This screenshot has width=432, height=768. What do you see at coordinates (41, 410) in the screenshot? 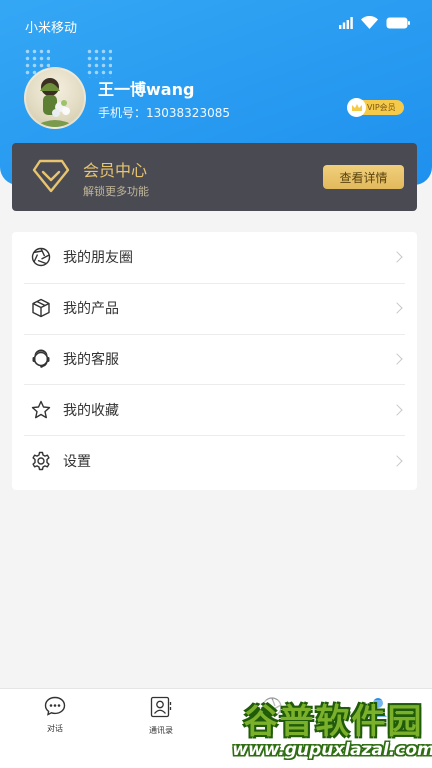
I see `star-icon` at bounding box center [41, 410].